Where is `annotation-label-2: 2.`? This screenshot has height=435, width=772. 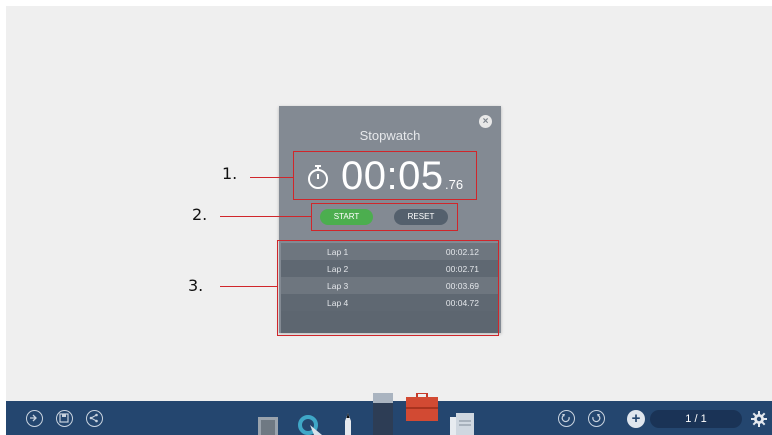 annotation-label-2: 2. is located at coordinates (200, 214).